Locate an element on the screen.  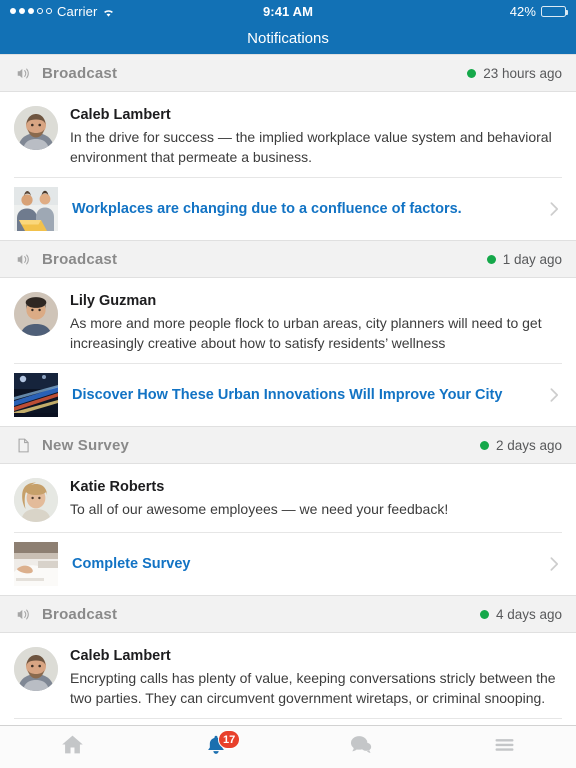
sender-name: Katie Roberts is located at coordinates (117, 487).